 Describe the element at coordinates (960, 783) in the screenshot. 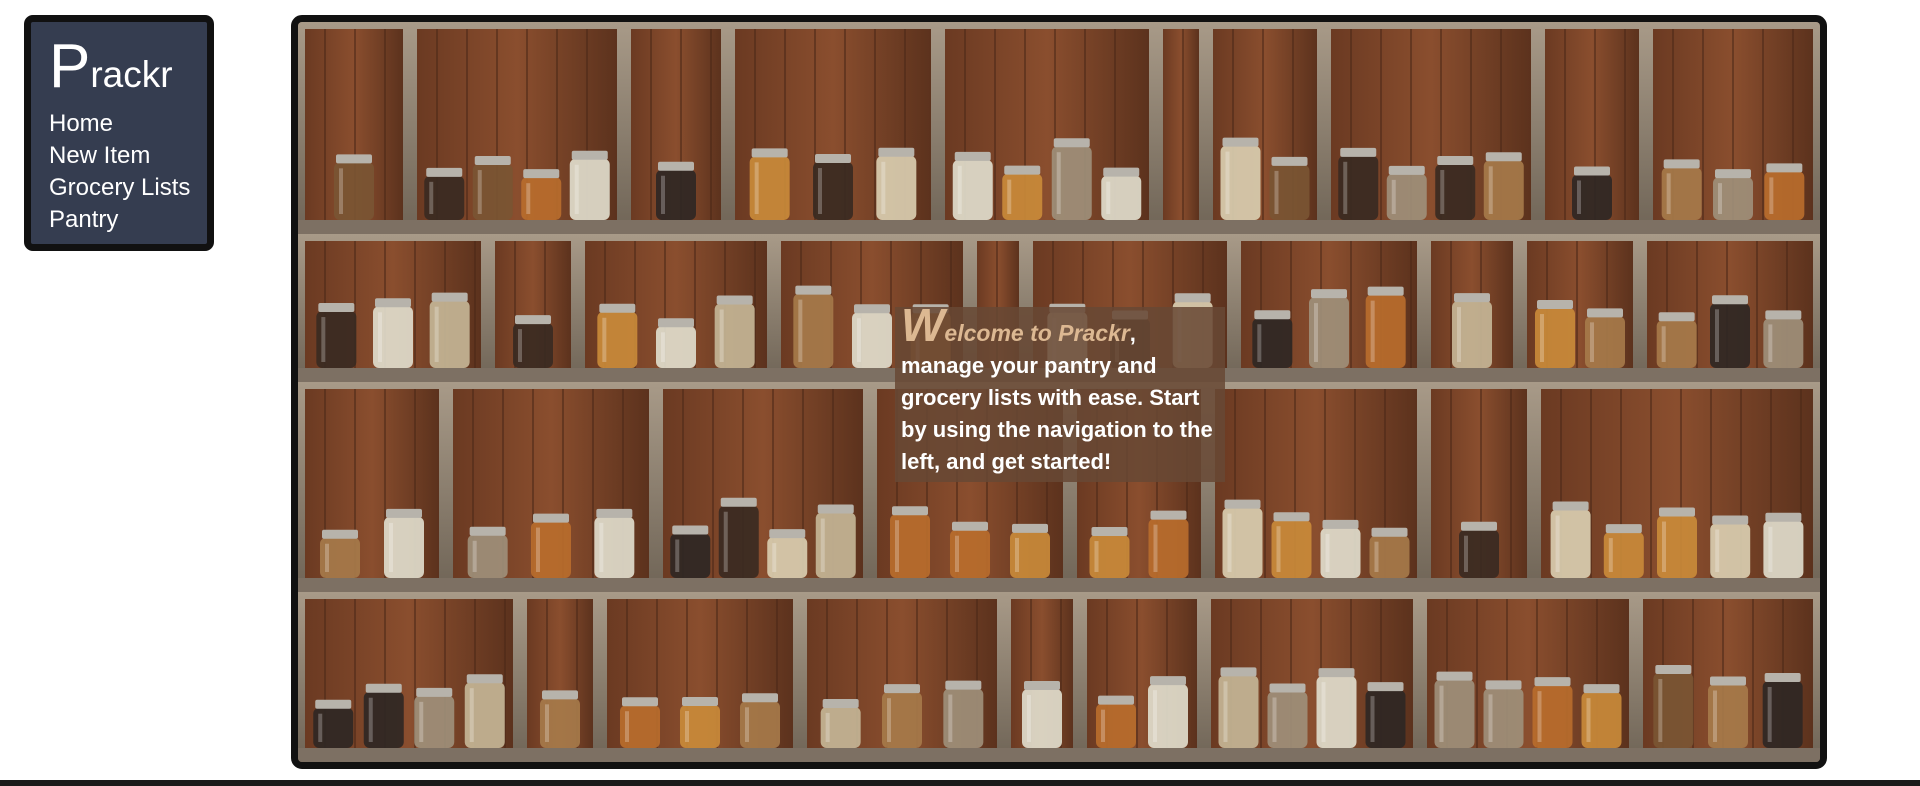

I see `bottom-rule` at that location.